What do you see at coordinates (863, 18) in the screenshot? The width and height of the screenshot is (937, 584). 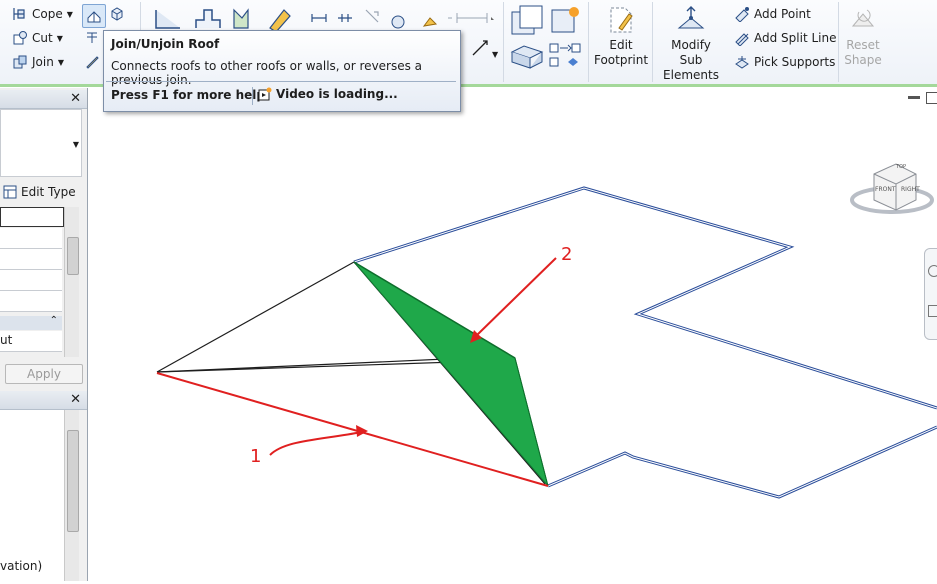 I see `reset-shape-icon` at bounding box center [863, 18].